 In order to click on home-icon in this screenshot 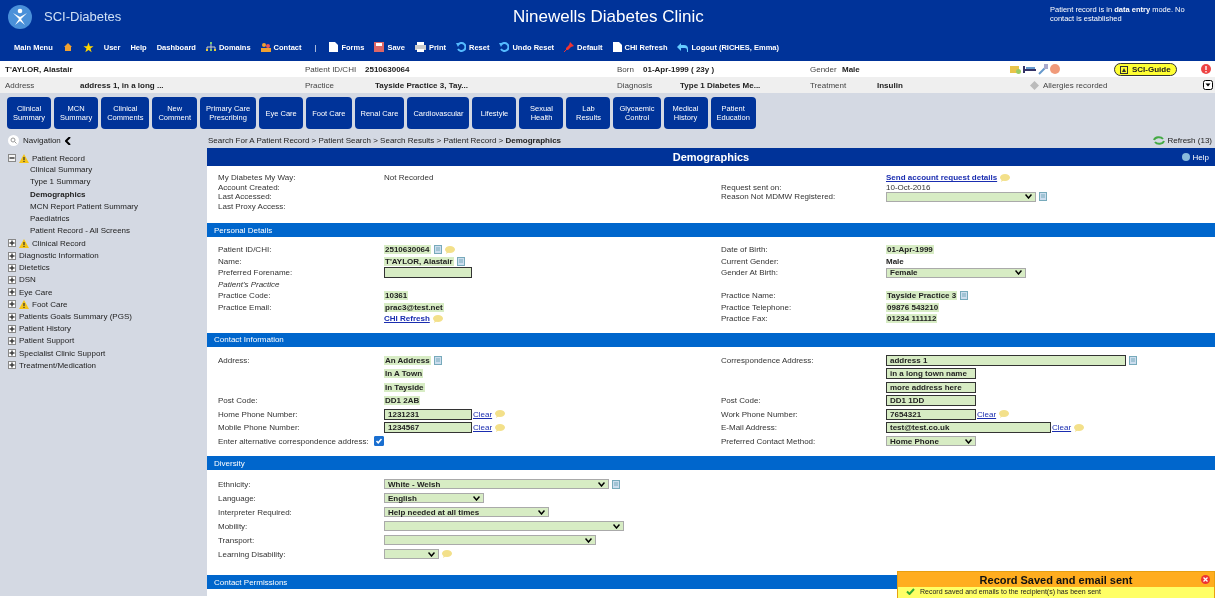, I will do `click(67, 47)`.